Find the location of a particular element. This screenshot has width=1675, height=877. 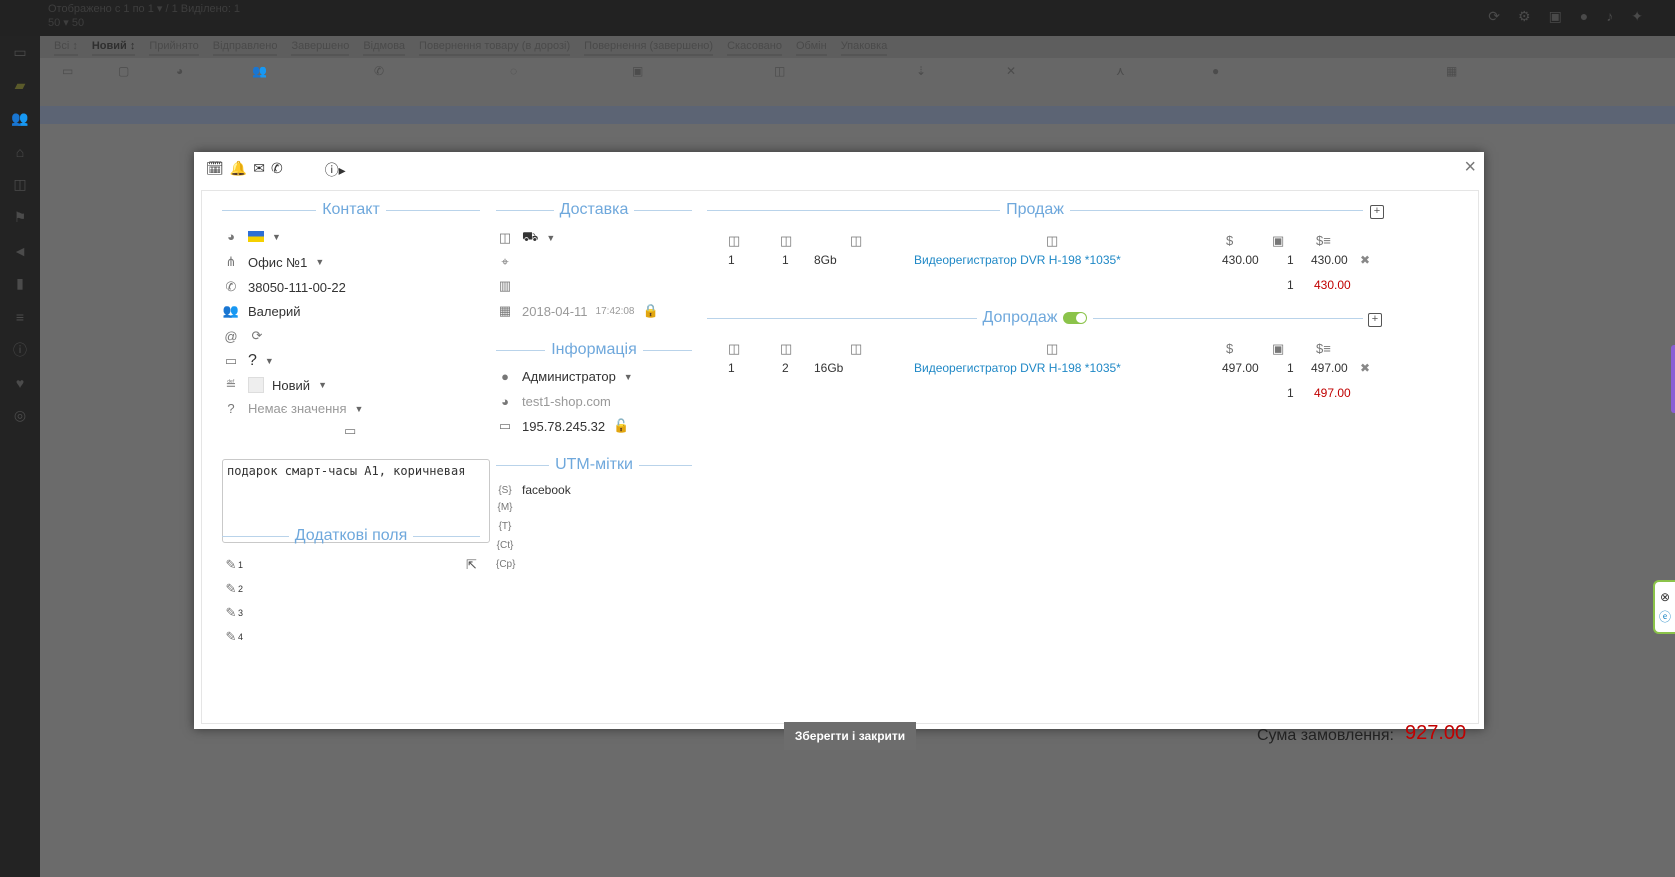

status-tab: Повернення товару (в дорозі) is located at coordinates (495, 48).